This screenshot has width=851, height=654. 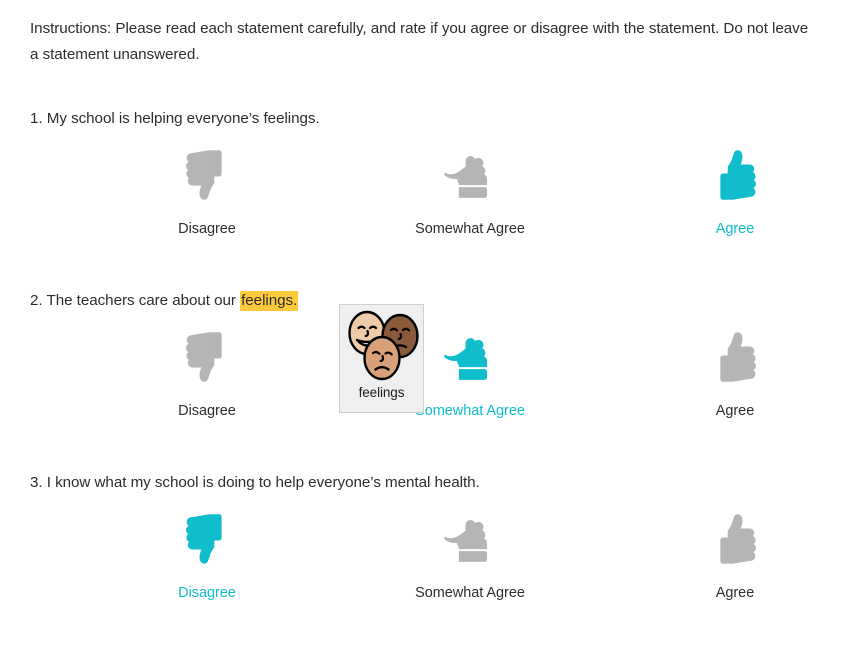 I want to click on symbol-tooltip-card: feelings, so click(x=381, y=358).